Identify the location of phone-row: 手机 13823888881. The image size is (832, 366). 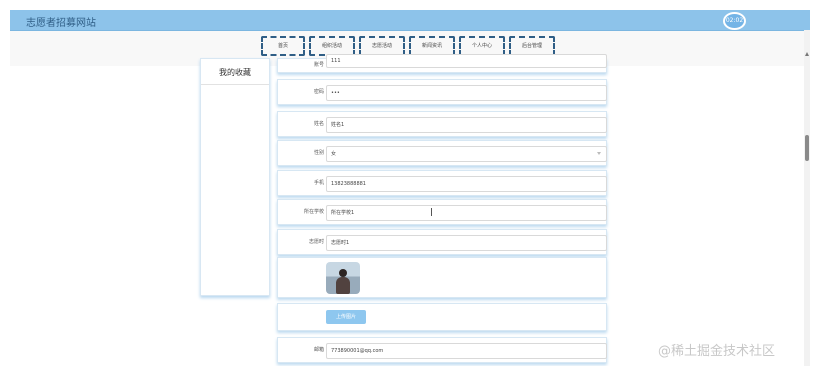
(442, 183).